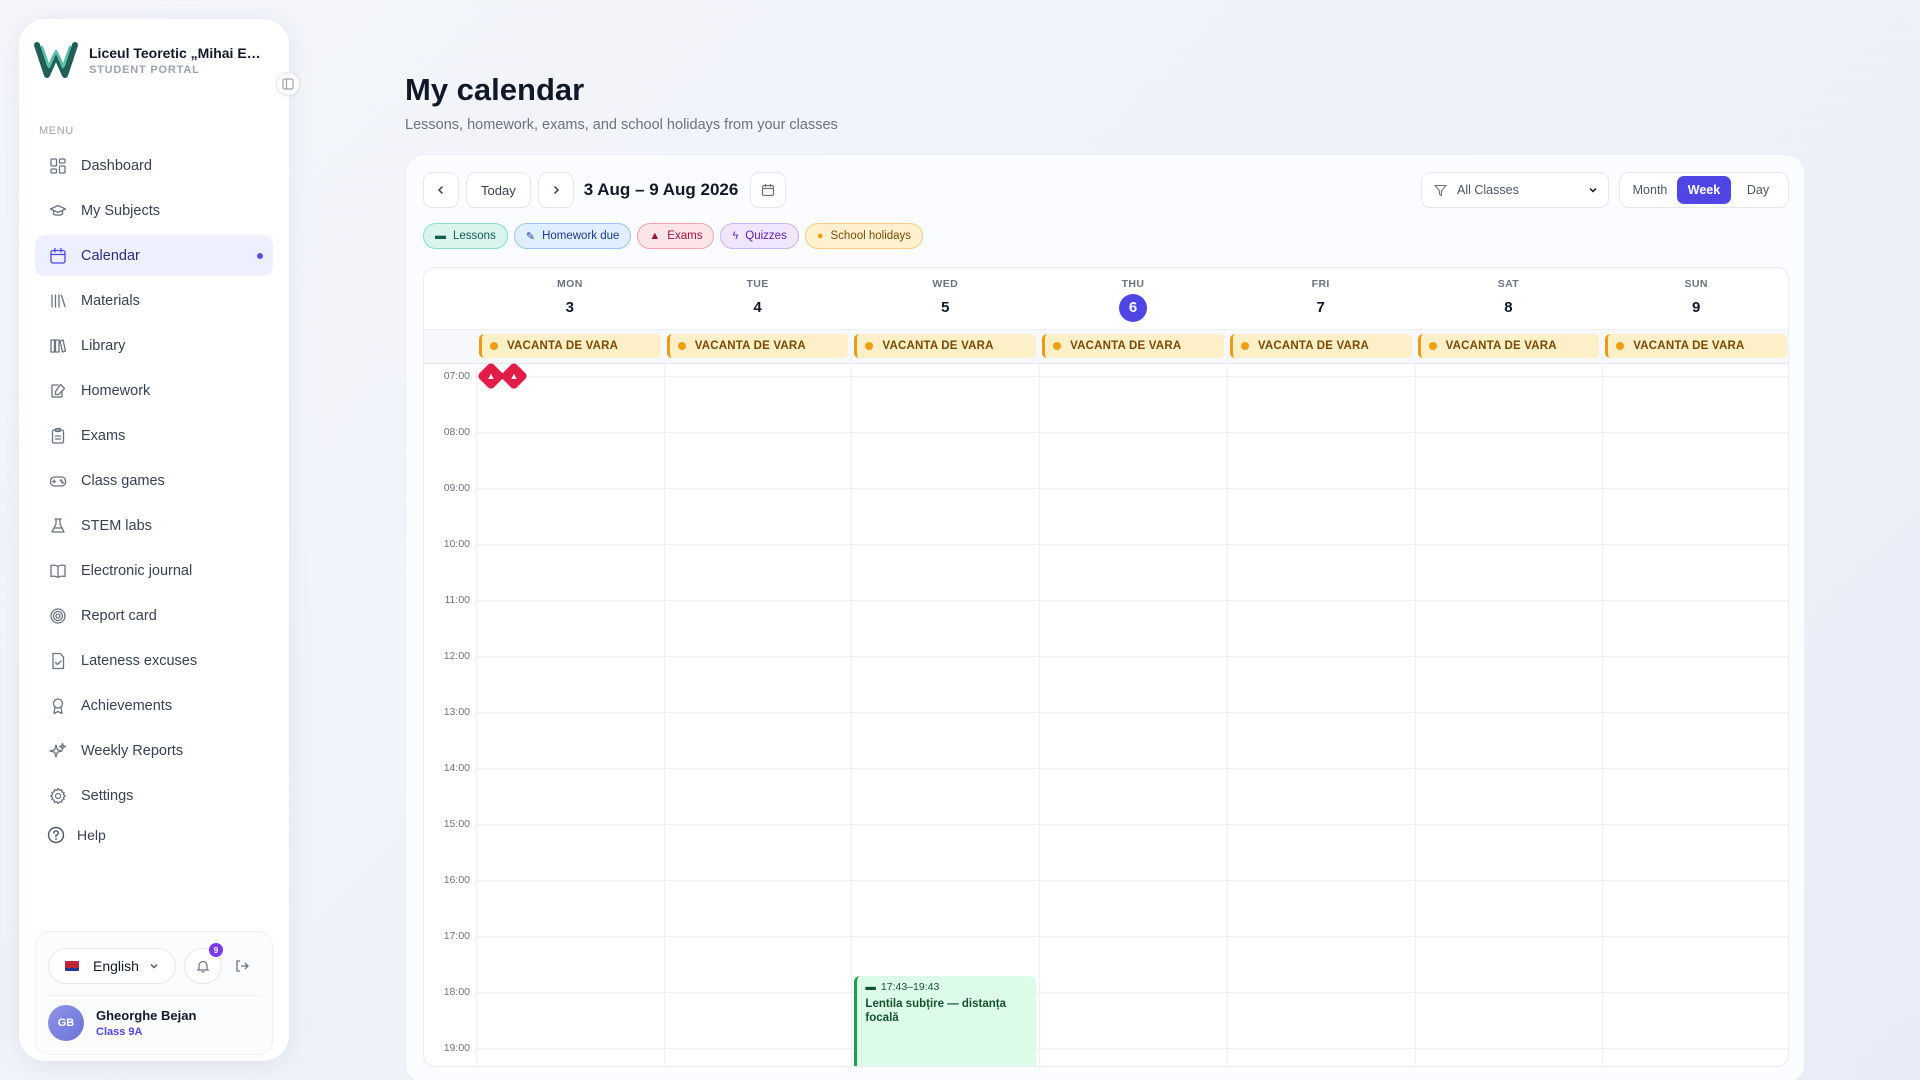 Image resolution: width=1920 pixels, height=1080 pixels. What do you see at coordinates (154, 165) in the screenshot?
I see `sidebar-item-dashboard: Dashboard` at bounding box center [154, 165].